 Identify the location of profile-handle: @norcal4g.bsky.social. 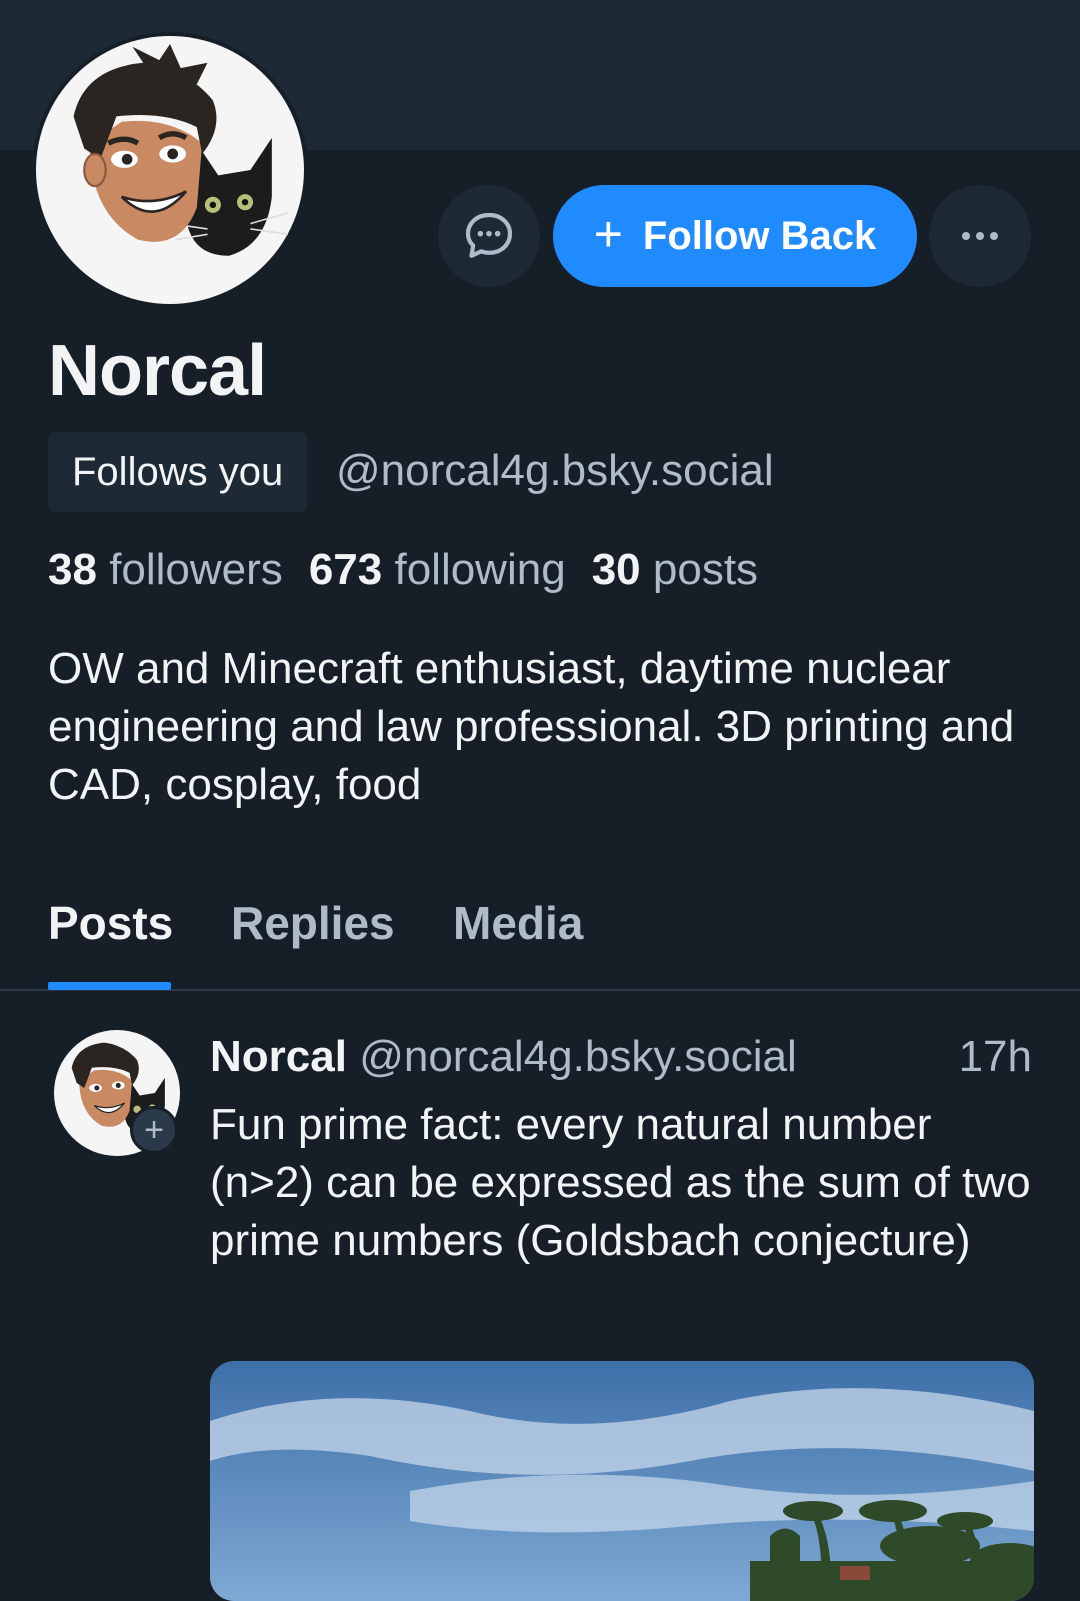
(555, 471).